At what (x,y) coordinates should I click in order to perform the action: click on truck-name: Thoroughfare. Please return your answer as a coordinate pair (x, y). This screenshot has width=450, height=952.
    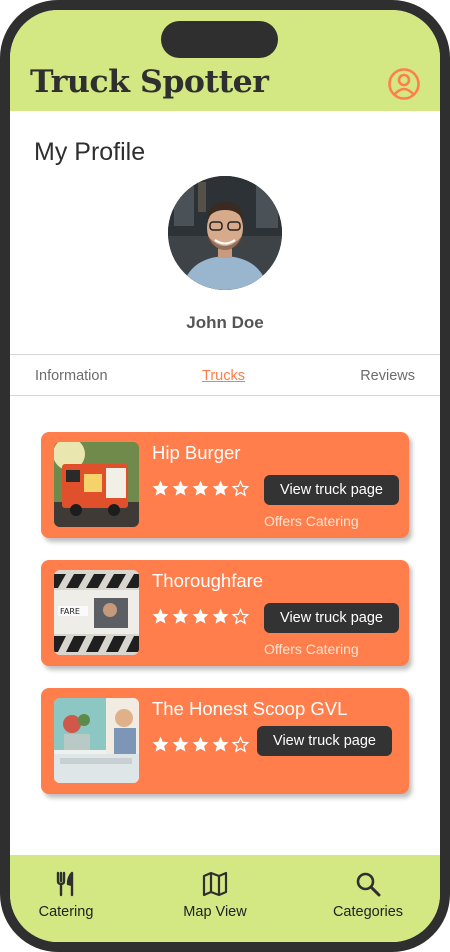
    Looking at the image, I should click on (208, 580).